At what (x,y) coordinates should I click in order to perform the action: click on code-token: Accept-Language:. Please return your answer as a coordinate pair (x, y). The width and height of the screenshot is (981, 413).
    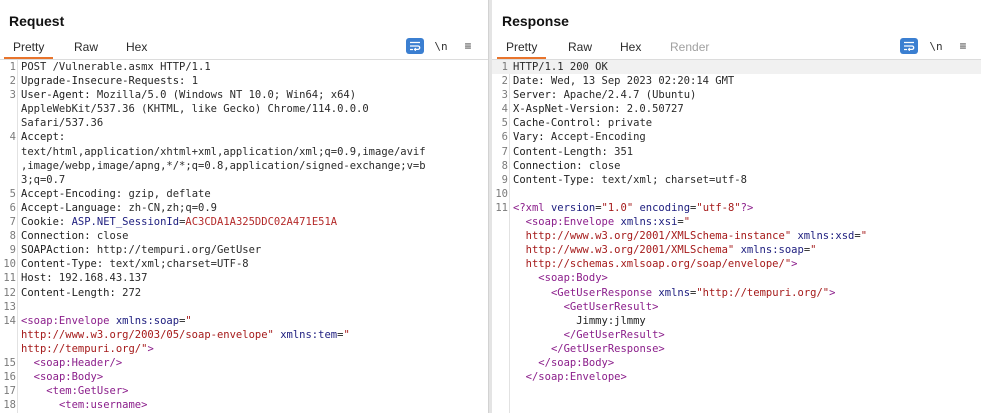
    Looking at the image, I should click on (72, 207).